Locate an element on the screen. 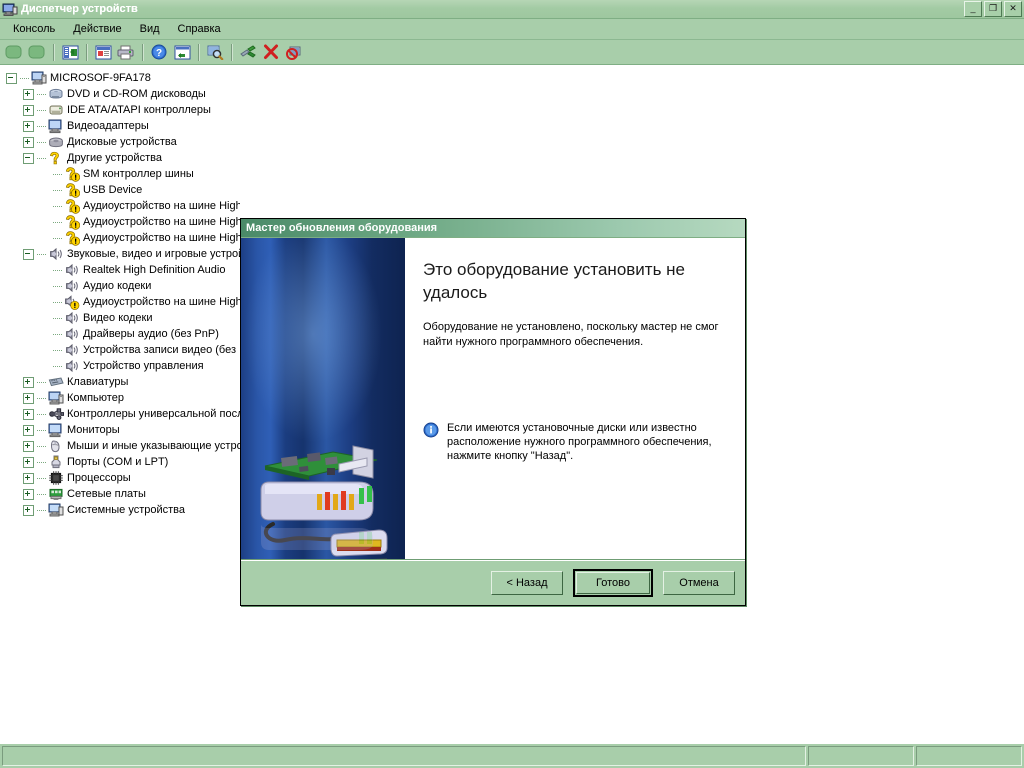  tree-node: Сетевые платы is located at coordinates (120, 494).